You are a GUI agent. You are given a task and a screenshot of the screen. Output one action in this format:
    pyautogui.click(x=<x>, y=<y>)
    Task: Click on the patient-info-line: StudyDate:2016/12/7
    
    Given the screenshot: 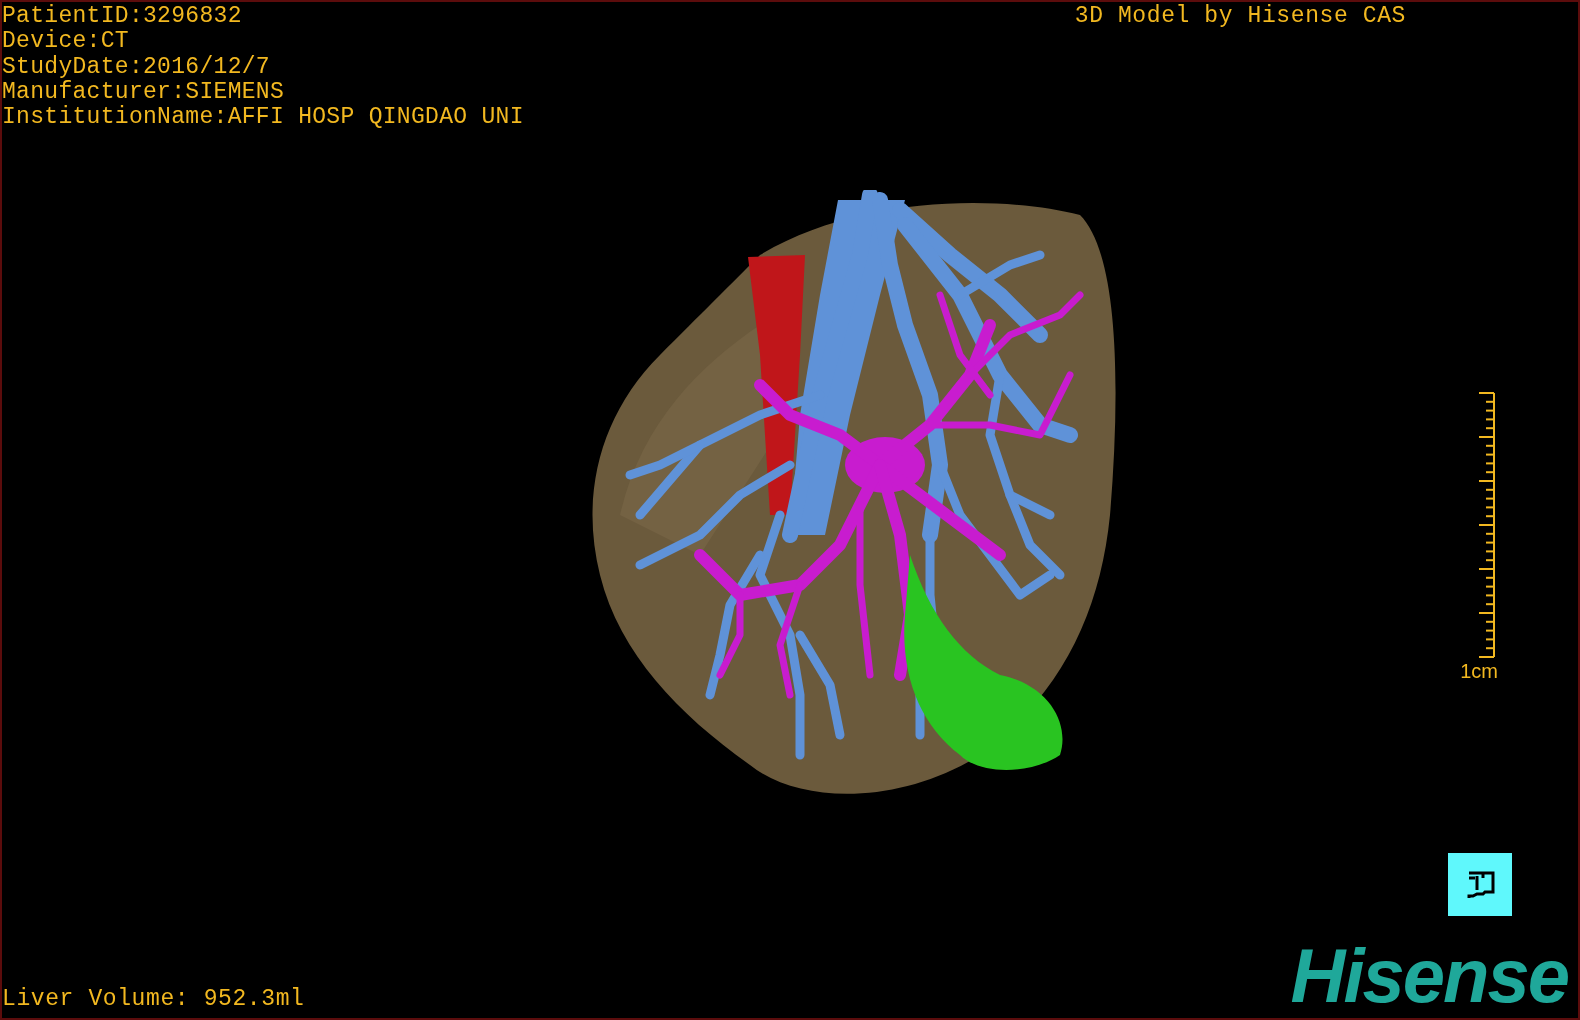 What is the action you would take?
    pyautogui.click(x=136, y=67)
    